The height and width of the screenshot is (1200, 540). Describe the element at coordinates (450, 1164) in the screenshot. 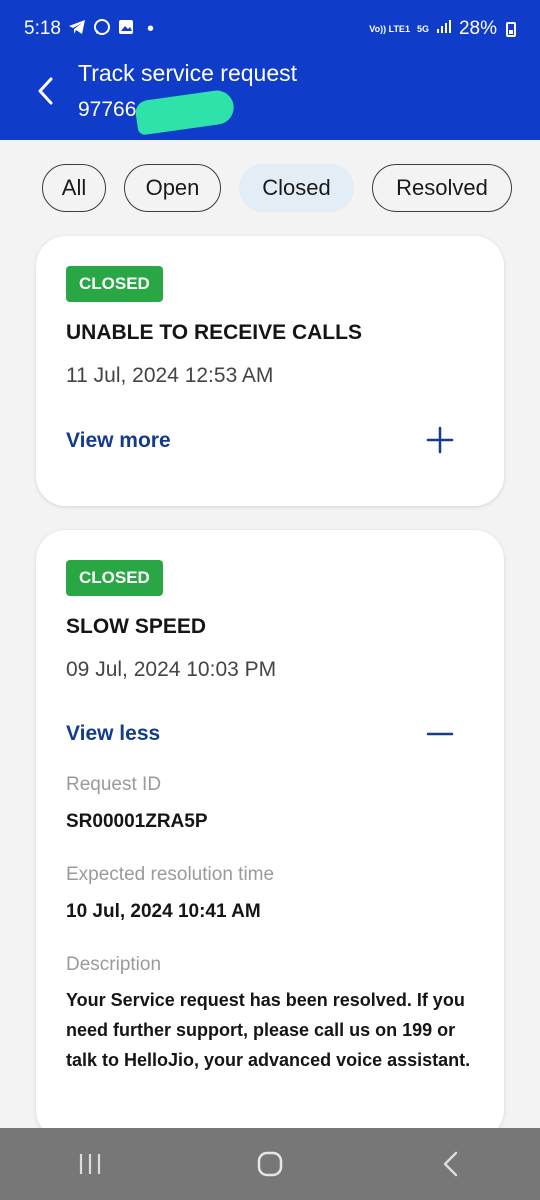

I see `back-button` at that location.